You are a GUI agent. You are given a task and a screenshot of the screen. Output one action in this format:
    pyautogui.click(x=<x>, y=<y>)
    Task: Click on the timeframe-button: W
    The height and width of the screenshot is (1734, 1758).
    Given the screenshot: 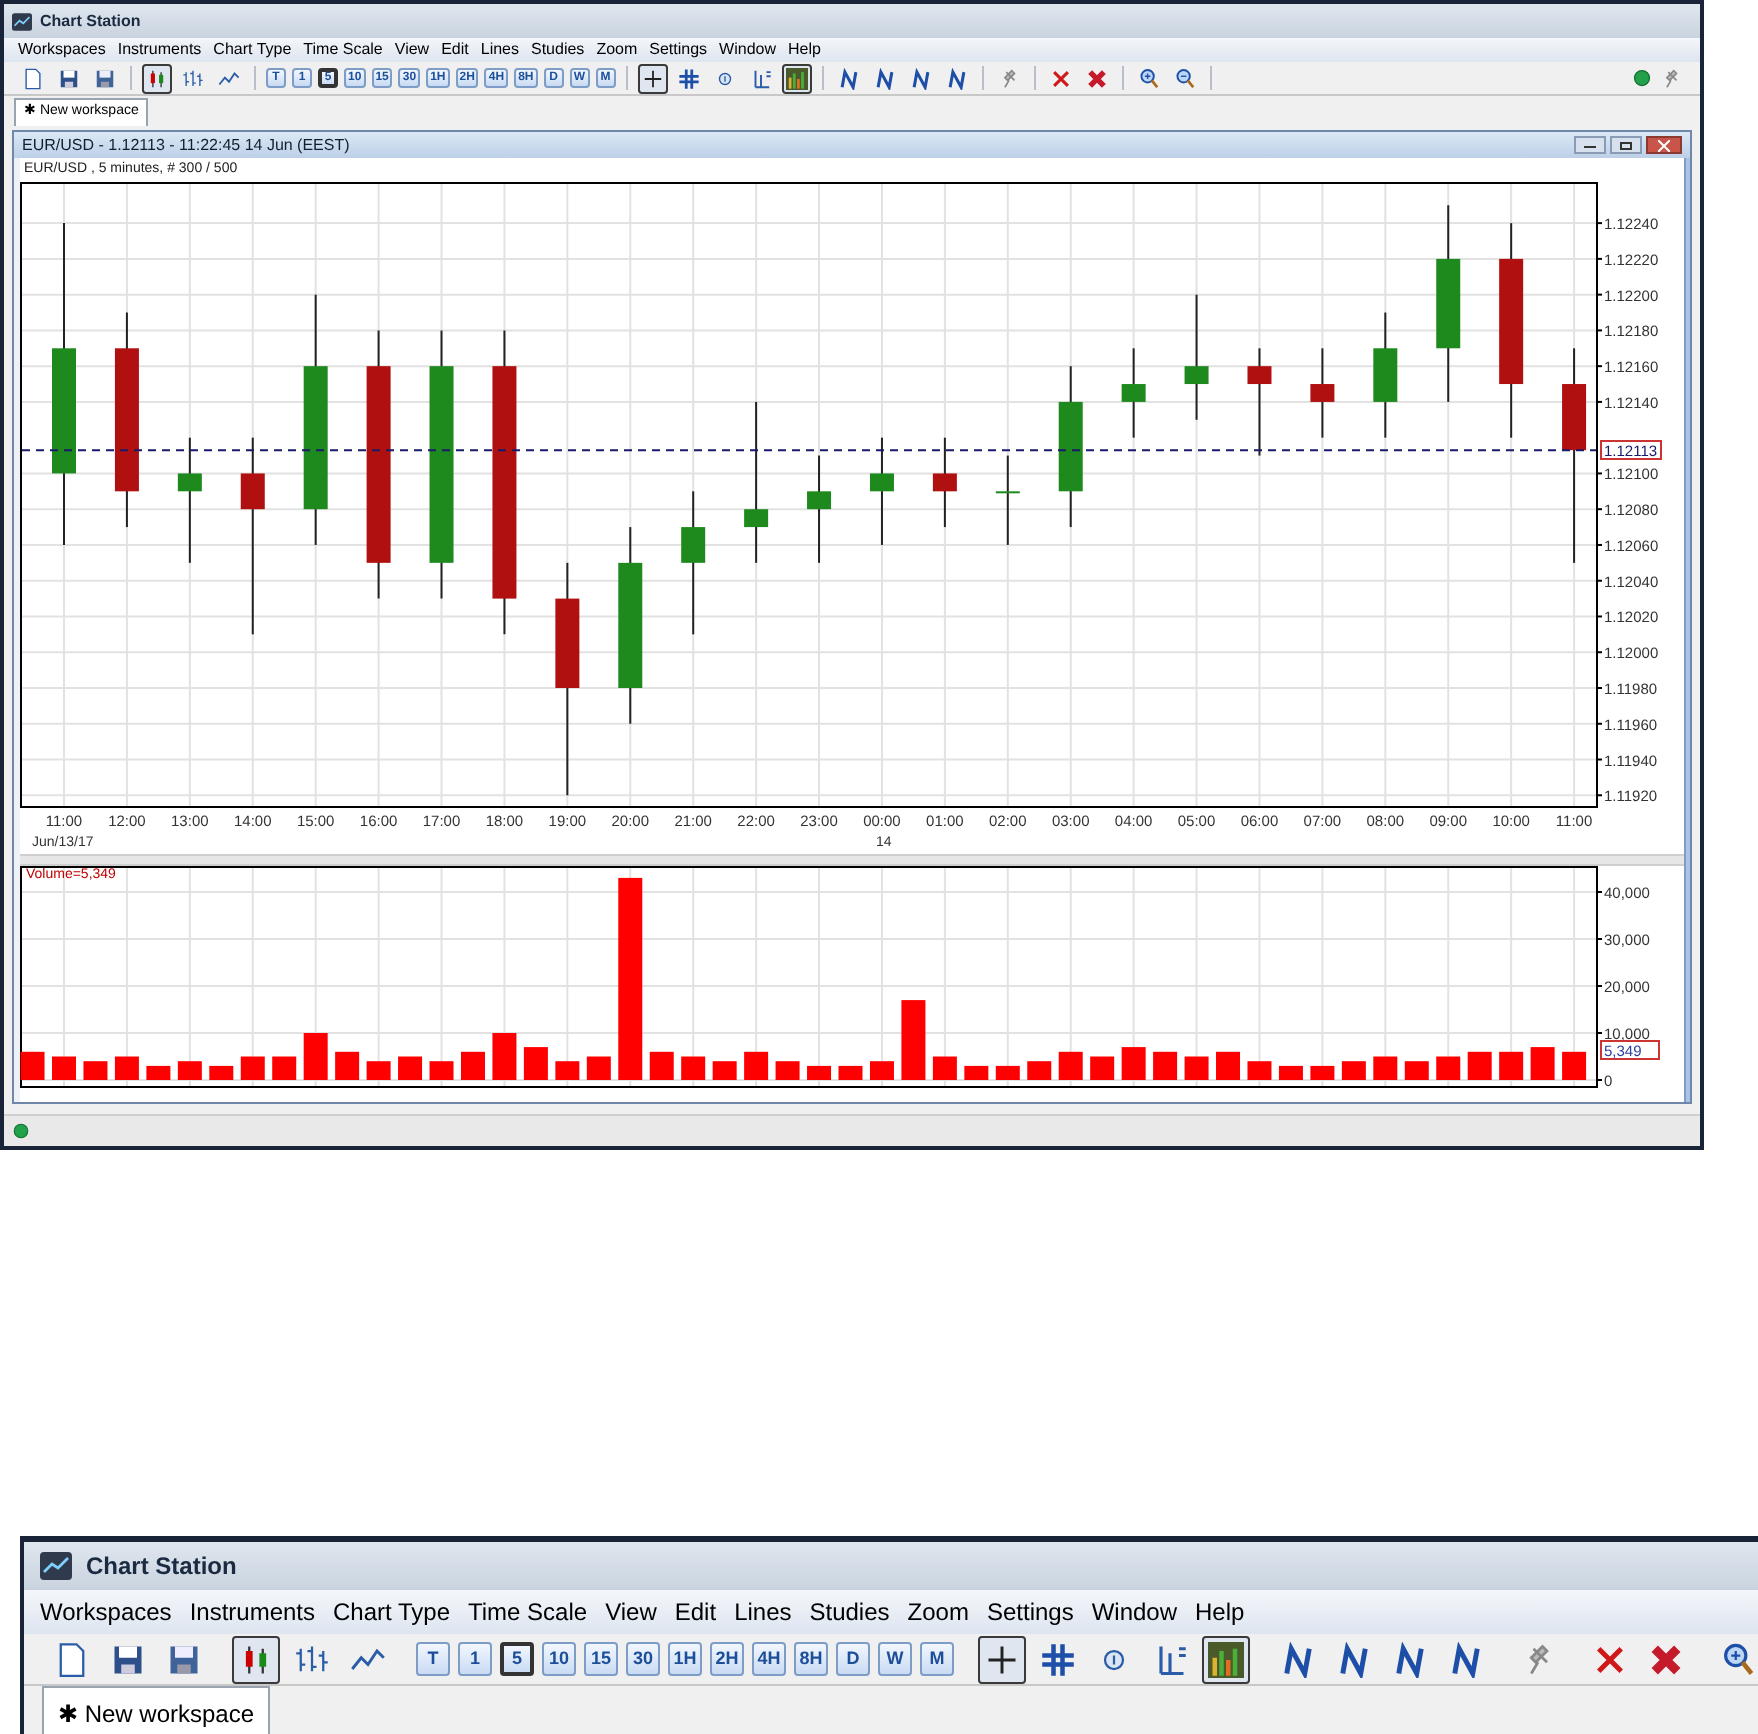 What is the action you would take?
    pyautogui.click(x=895, y=1659)
    